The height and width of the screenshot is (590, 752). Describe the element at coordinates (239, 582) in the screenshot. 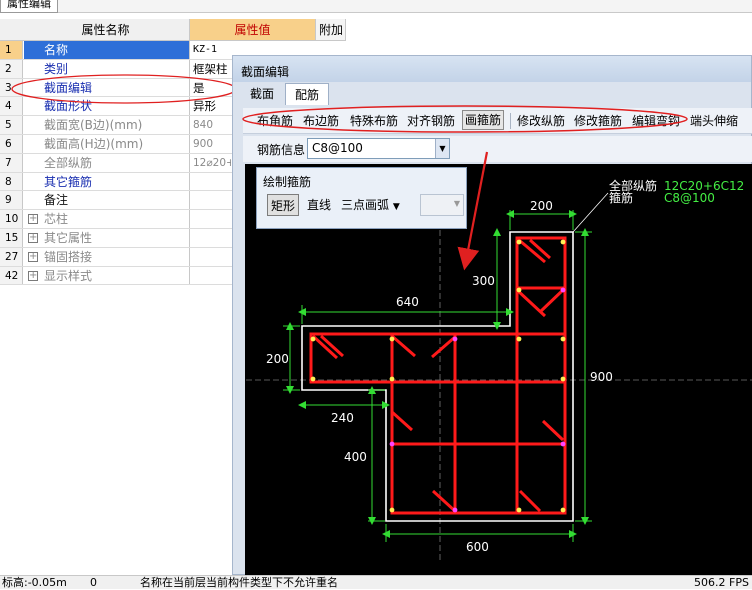

I see `status-message: 名称在当前层当前构件类型下不允许重名` at that location.